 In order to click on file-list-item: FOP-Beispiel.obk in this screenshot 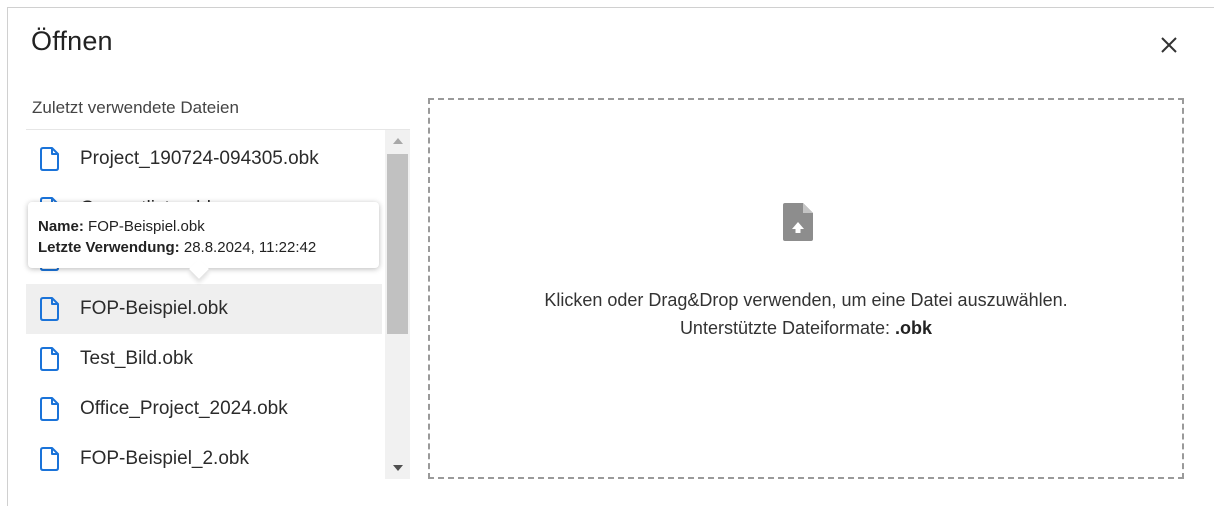, I will do `click(204, 309)`.